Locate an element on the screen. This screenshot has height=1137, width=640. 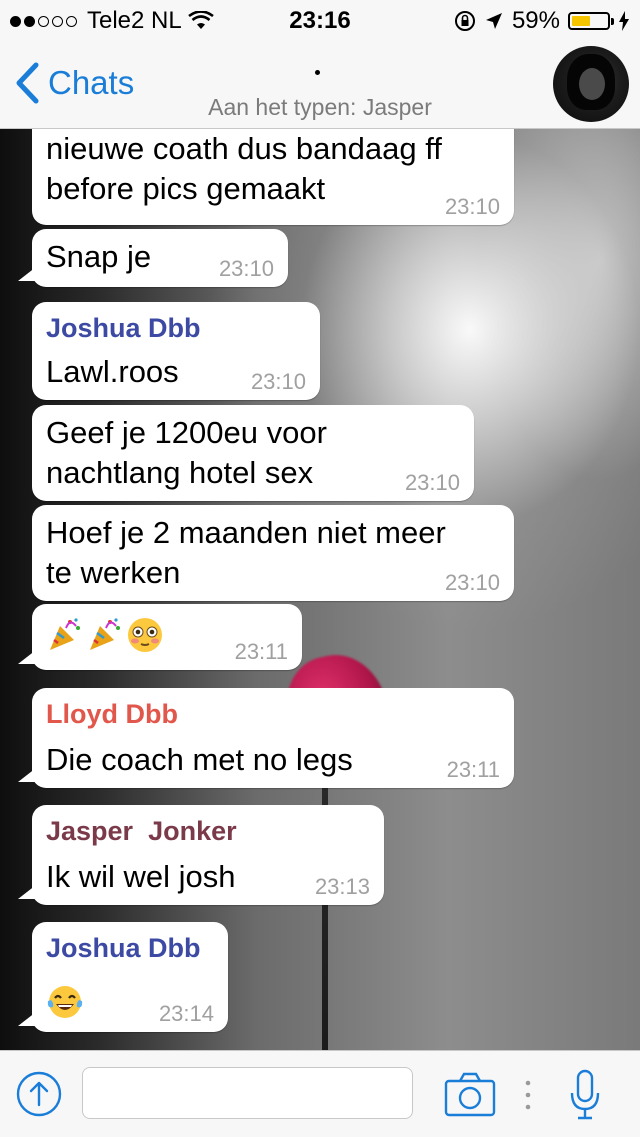
camera-icon is located at coordinates (470, 1094).